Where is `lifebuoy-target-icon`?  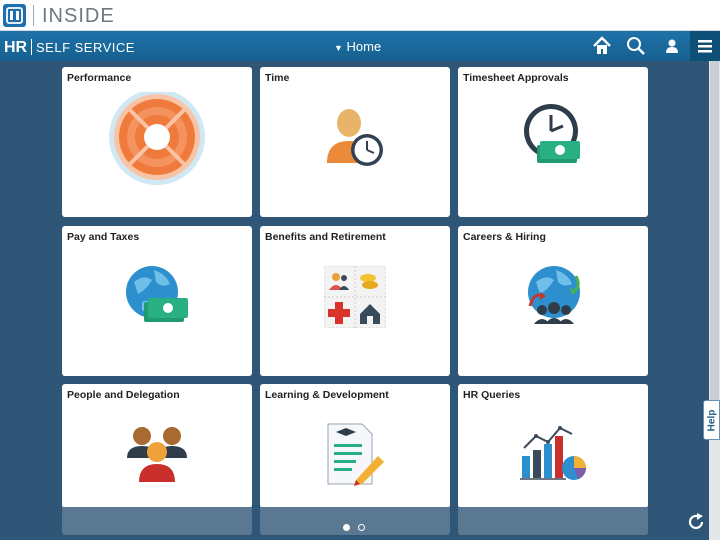 lifebuoy-target-icon is located at coordinates (157, 140).